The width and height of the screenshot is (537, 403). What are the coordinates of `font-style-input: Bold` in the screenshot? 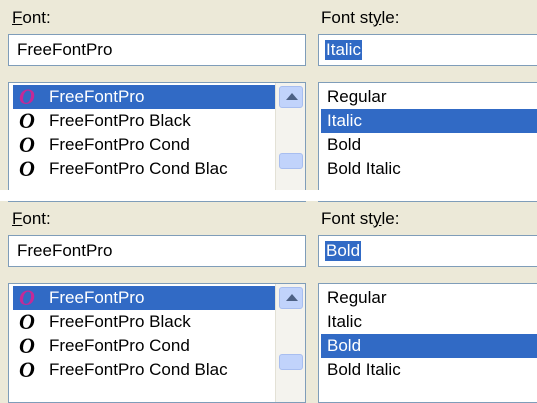 It's located at (427, 251).